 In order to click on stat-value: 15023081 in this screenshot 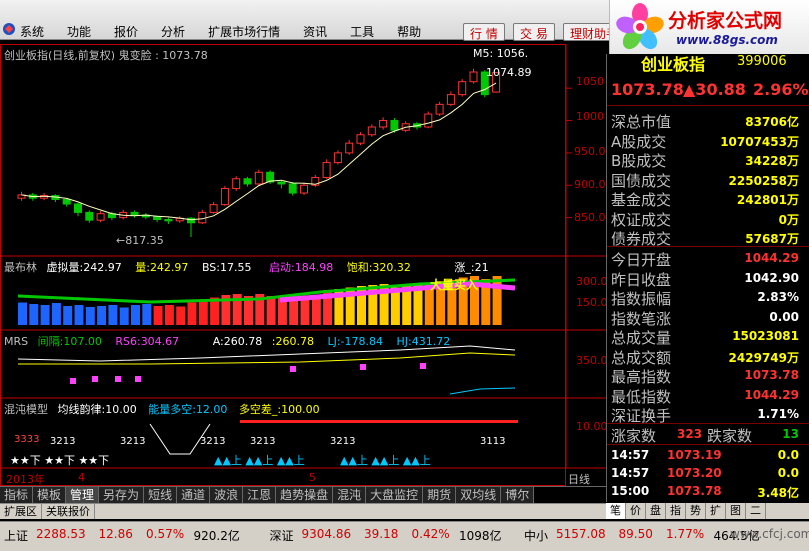, I will do `click(765, 336)`.